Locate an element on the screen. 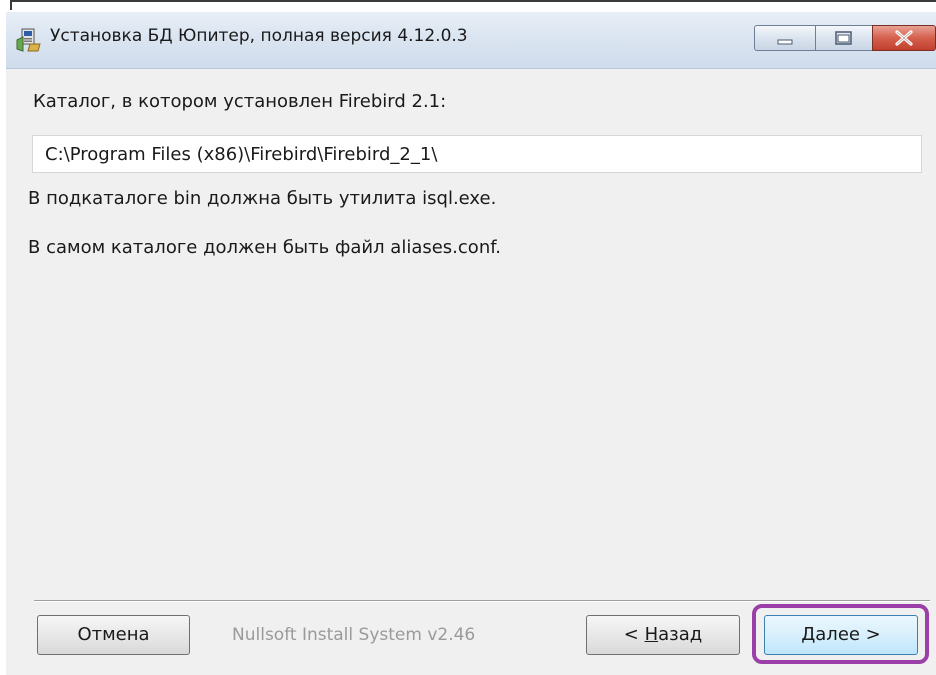 Image resolution: width=936 pixels, height=675 pixels. access-key-letter: Н is located at coordinates (651, 634).